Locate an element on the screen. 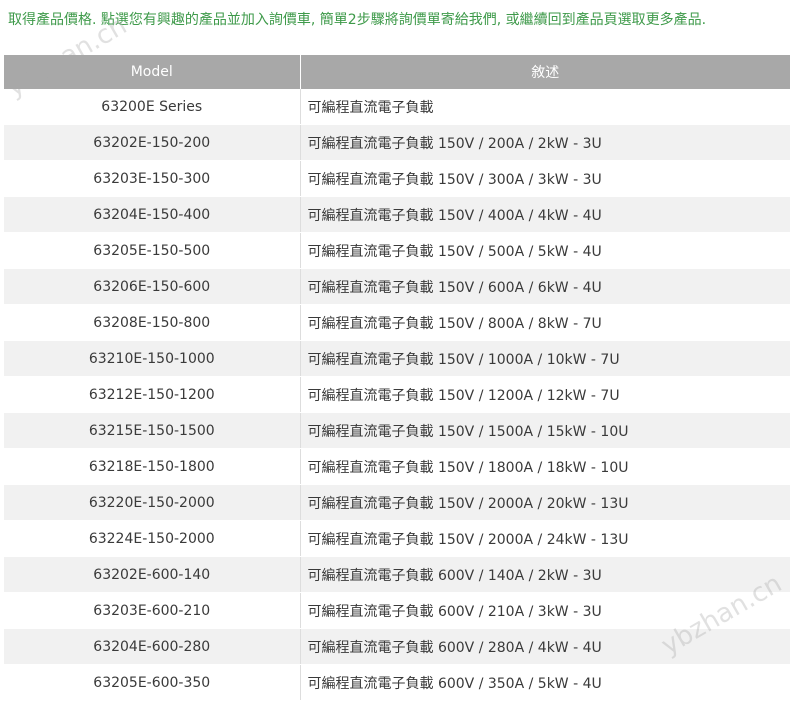 Image resolution: width=790 pixels, height=701 pixels. description-cell: 可編程直流電子負載 150V / 2000A / 24kW - 13U is located at coordinates (545, 538).